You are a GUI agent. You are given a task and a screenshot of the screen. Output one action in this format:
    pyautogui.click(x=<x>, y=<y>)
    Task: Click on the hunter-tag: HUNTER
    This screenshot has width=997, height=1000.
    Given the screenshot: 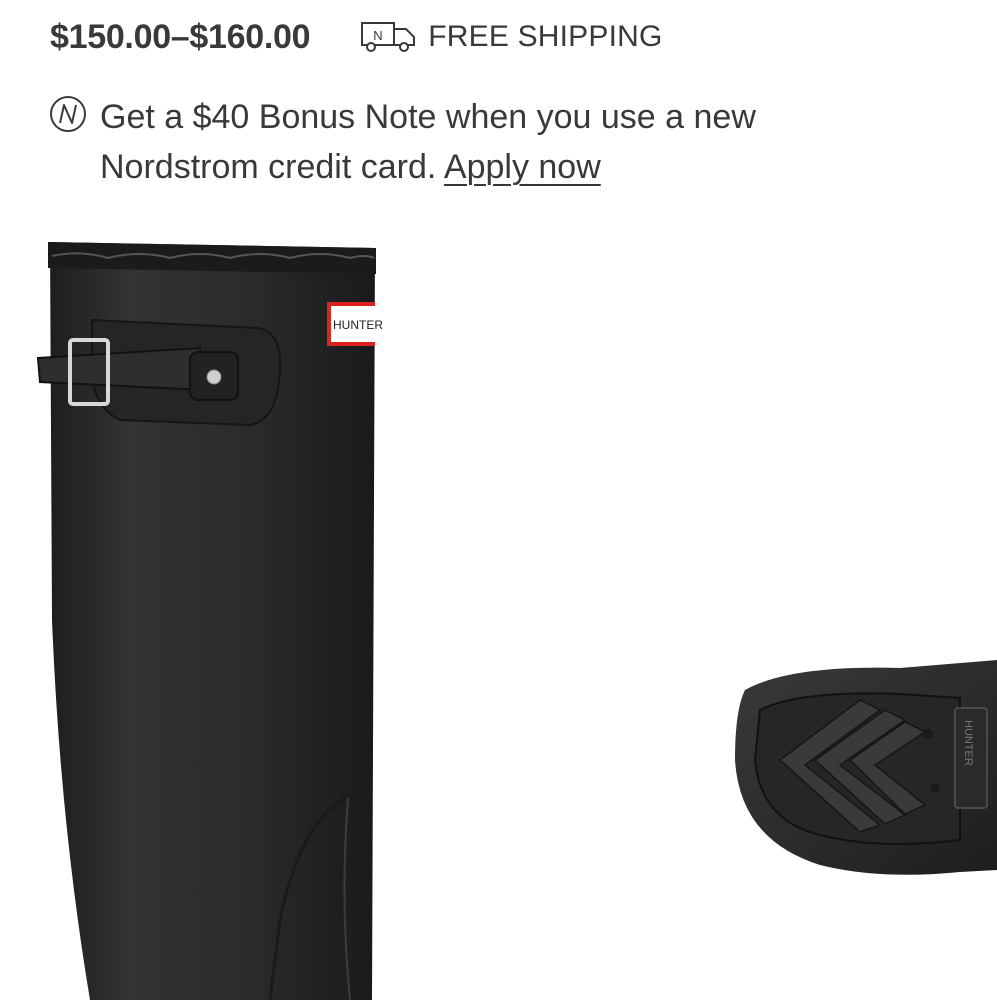 What is the action you would take?
    pyautogui.click(x=355, y=324)
    